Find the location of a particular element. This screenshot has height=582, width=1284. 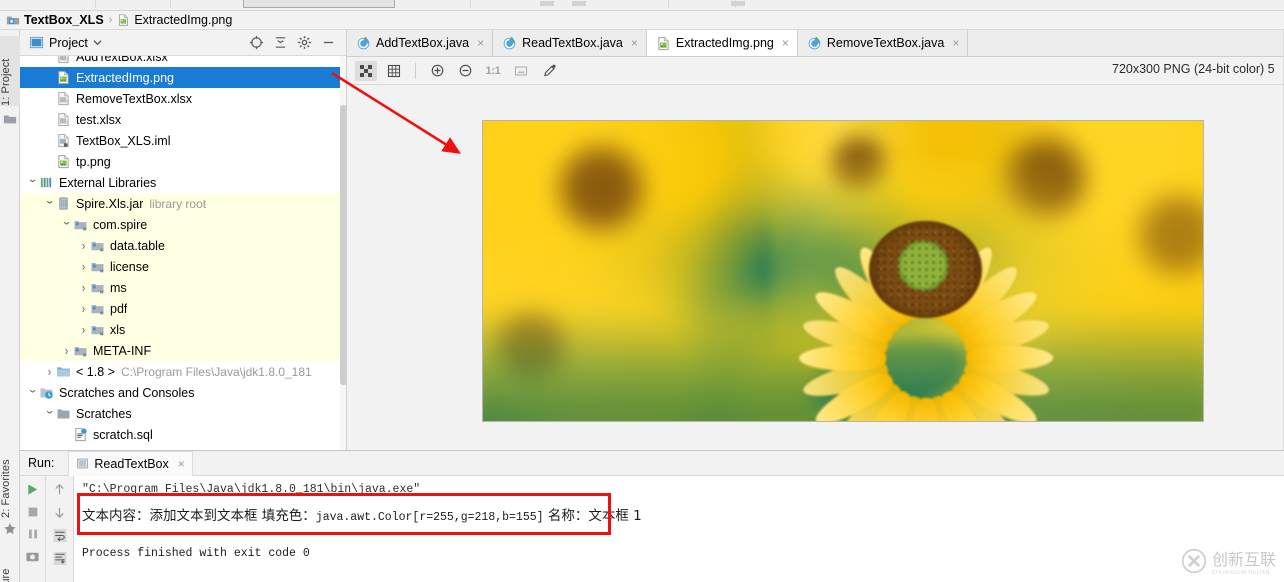

editor-tab-label: RemoveTextBox.java is located at coordinates (885, 43).